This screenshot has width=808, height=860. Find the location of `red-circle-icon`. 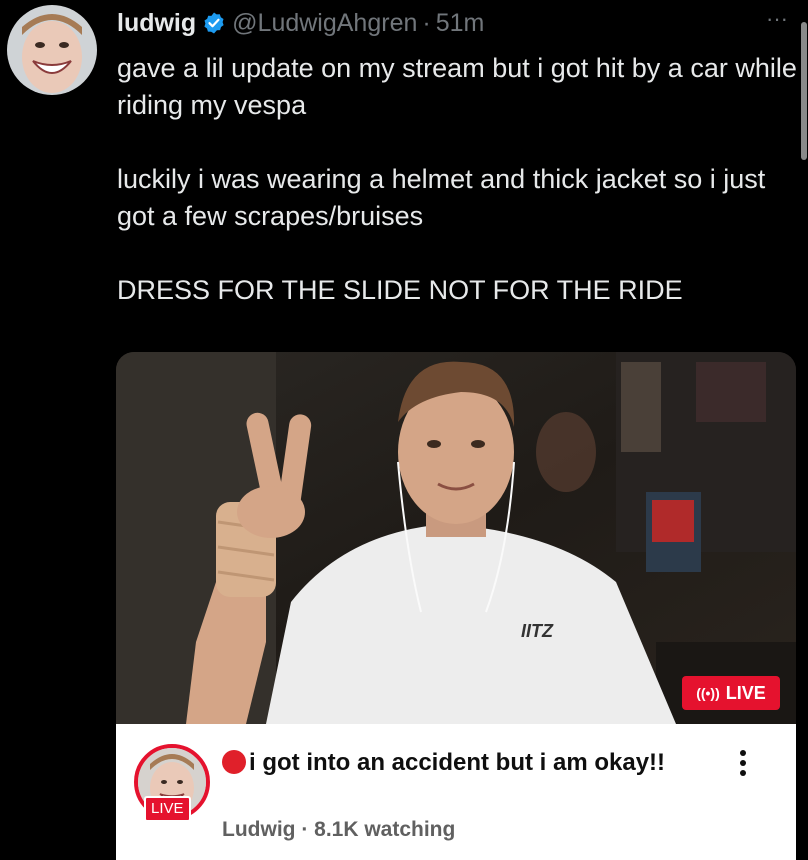

red-circle-icon is located at coordinates (234, 762).